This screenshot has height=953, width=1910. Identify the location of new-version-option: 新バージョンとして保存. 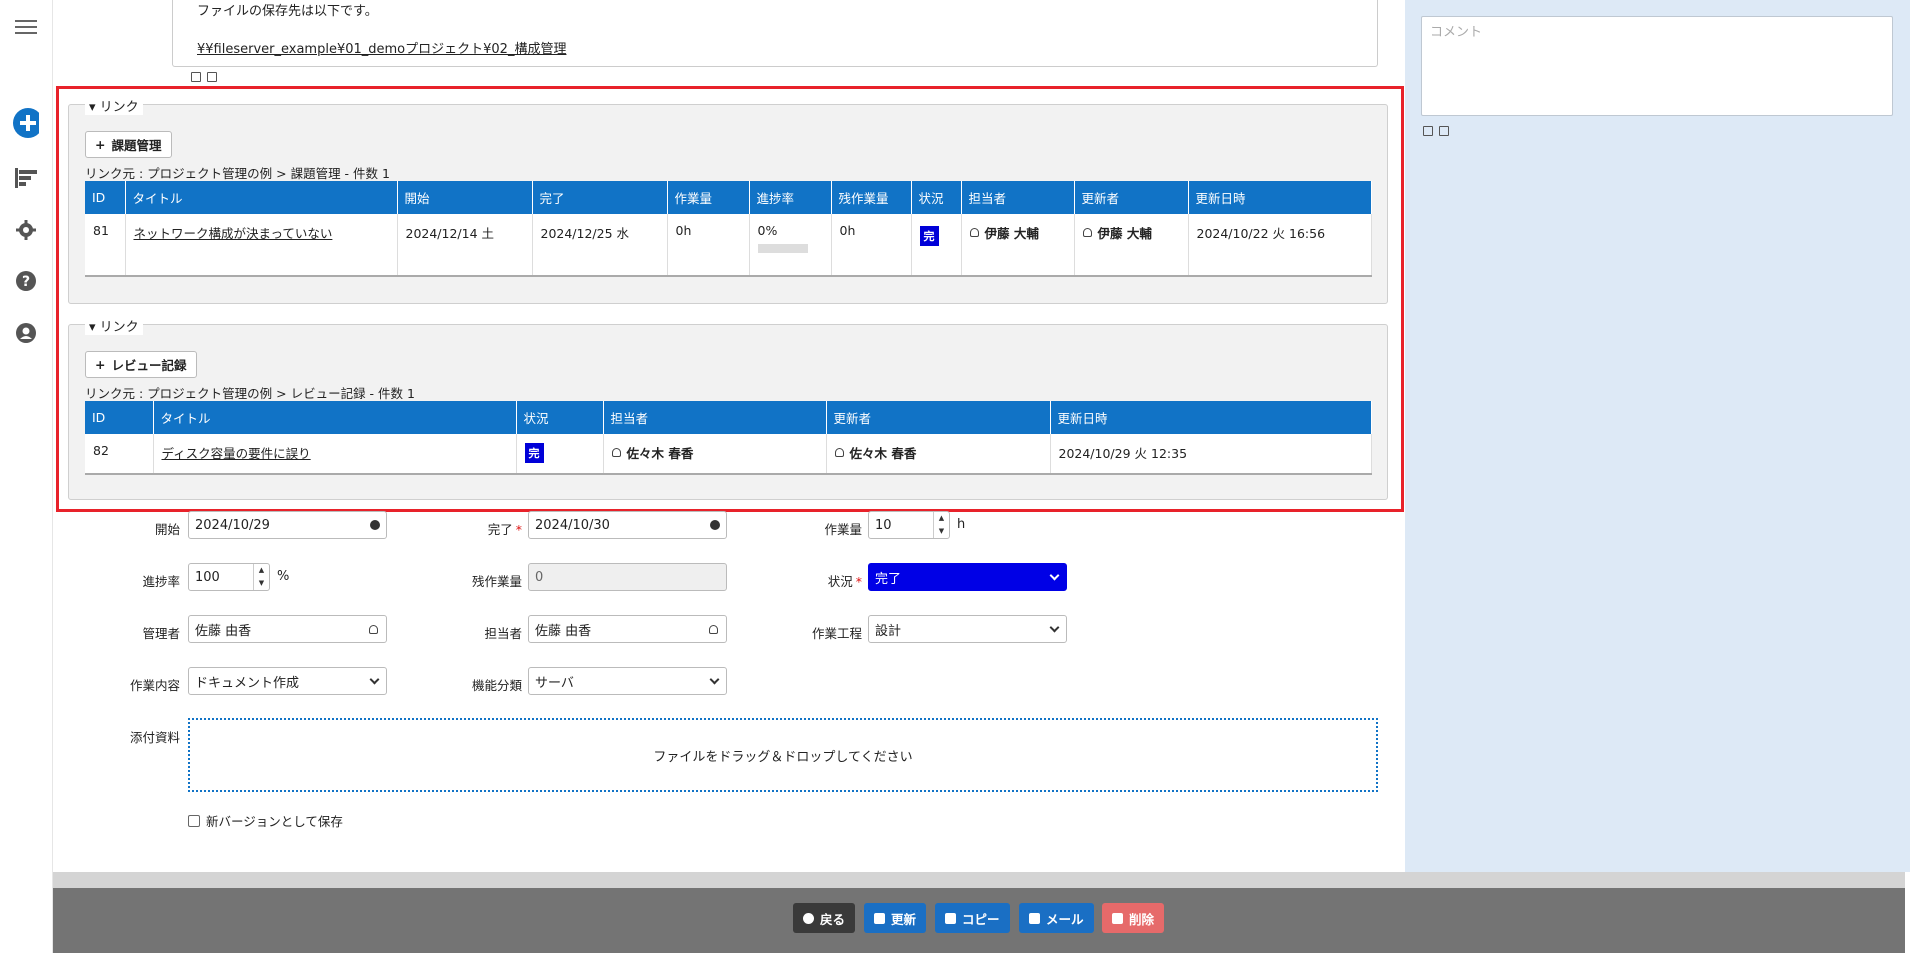
(265, 820).